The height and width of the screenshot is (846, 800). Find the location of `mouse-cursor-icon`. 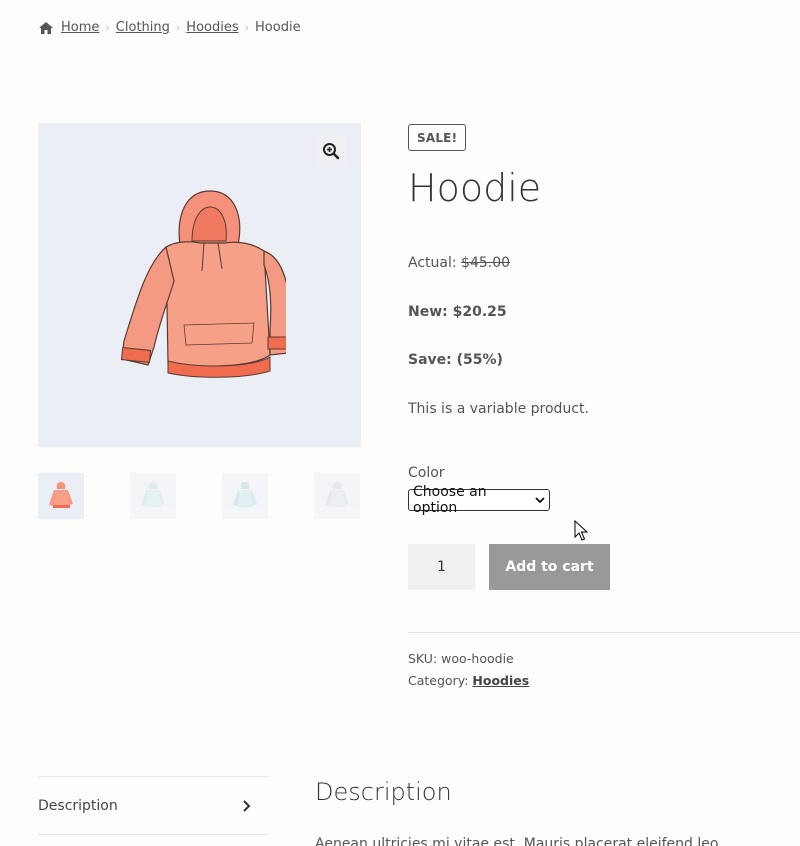

mouse-cursor-icon is located at coordinates (581, 530).